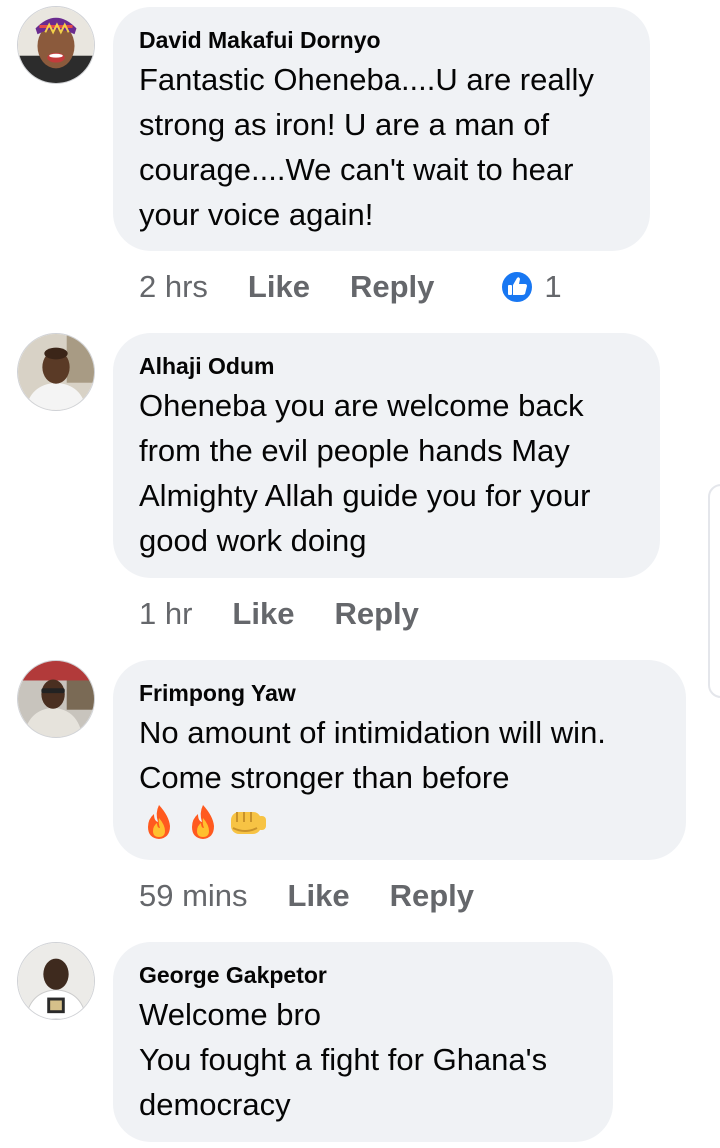 The image size is (720, 1148). I want to click on comment-author: David Makafui Dornyo, so click(381, 40).